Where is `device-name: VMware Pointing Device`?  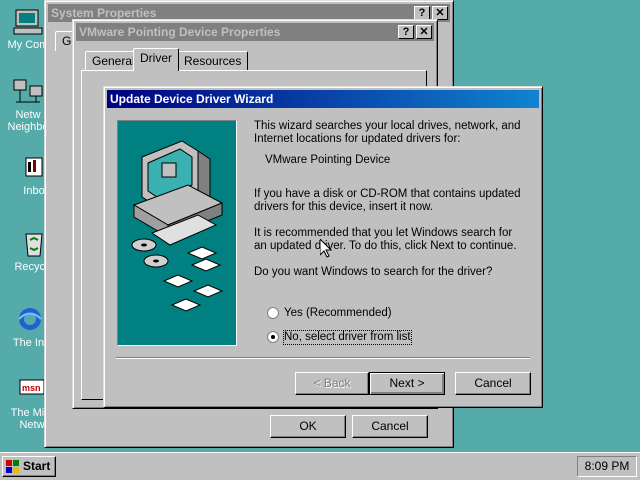
device-name: VMware Pointing Device is located at coordinates (328, 160).